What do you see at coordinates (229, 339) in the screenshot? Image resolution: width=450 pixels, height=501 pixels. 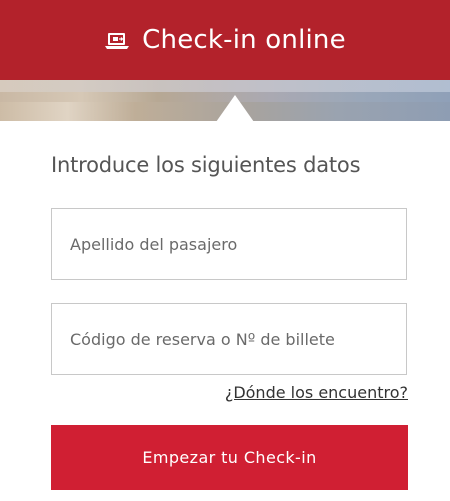 I see `booking-code-input` at bounding box center [229, 339].